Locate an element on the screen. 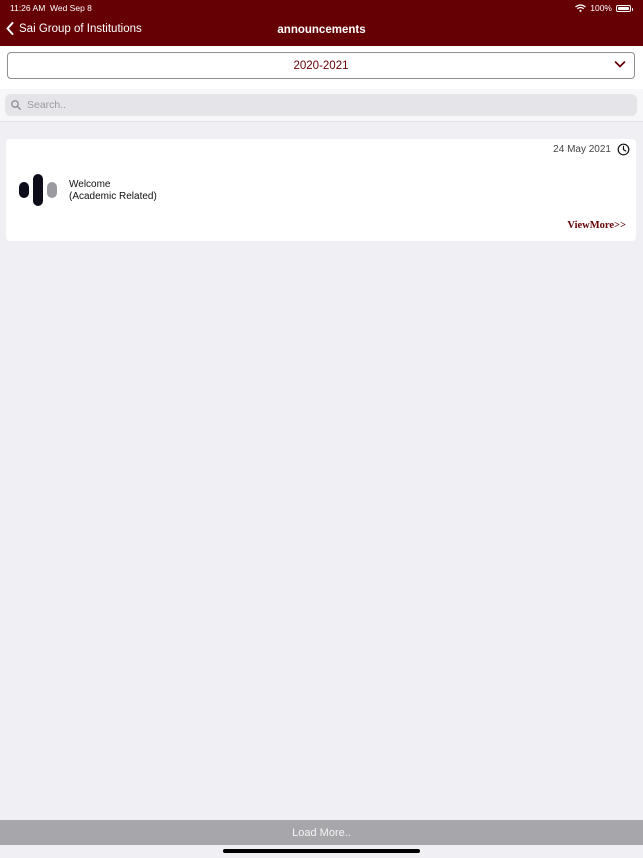 The height and width of the screenshot is (858, 643). year-picker-band: 2020-2021 is located at coordinates (321, 67).